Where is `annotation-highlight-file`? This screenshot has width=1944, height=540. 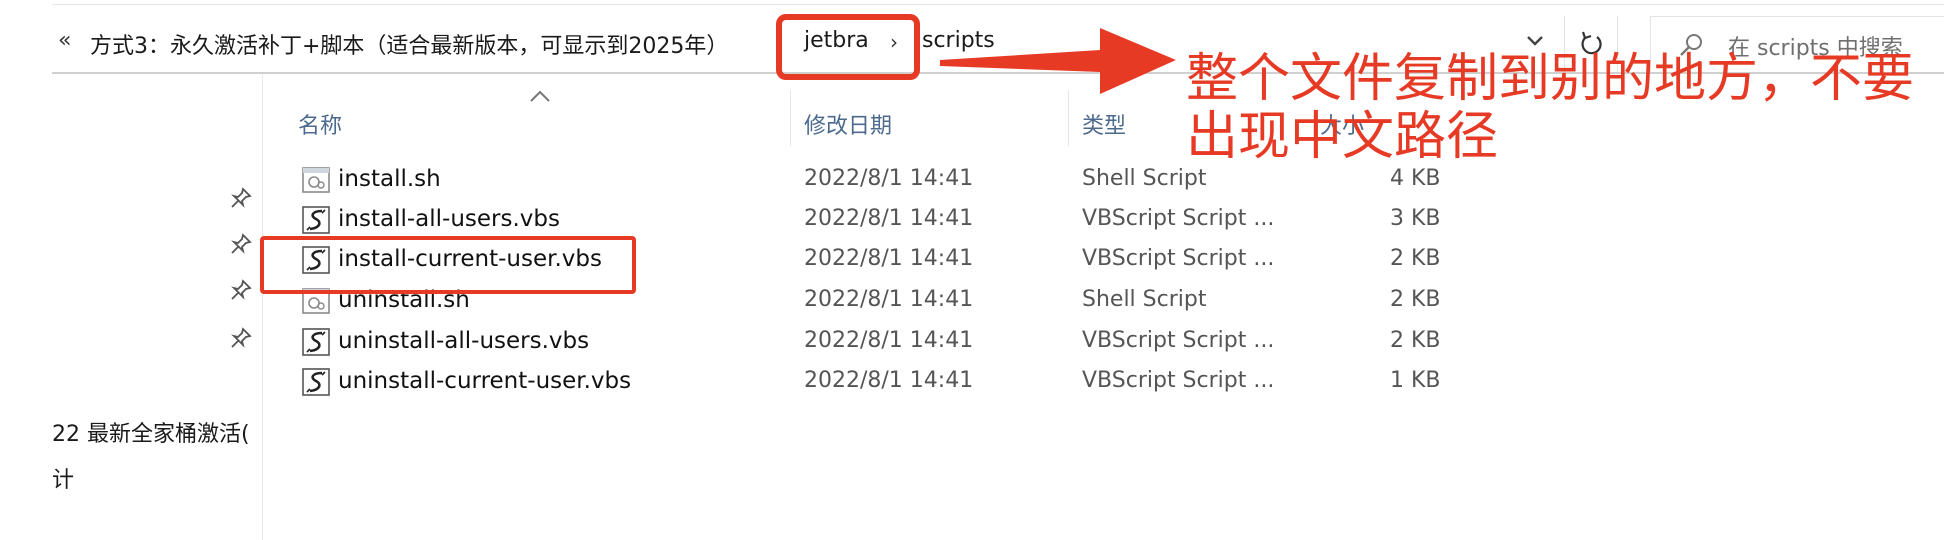 annotation-highlight-file is located at coordinates (448, 265).